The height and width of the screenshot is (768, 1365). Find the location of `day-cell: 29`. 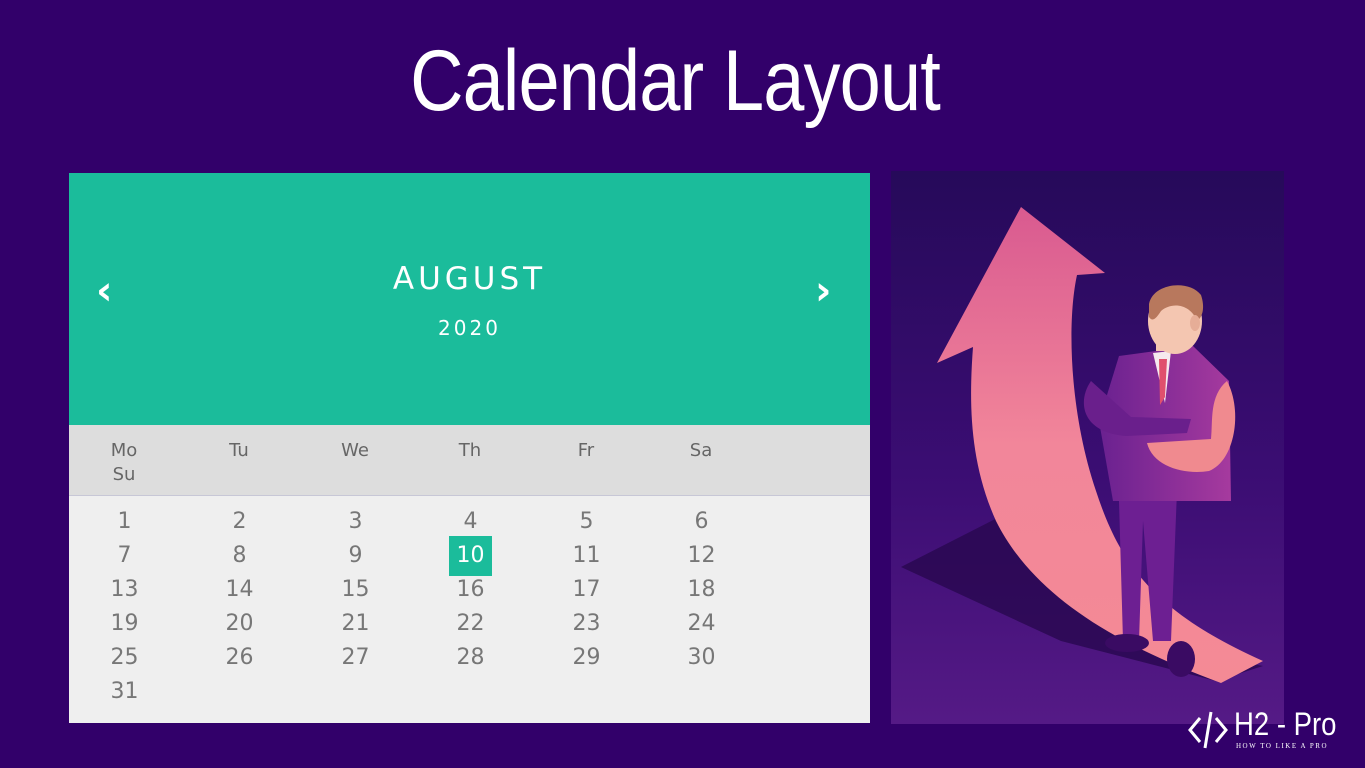

day-cell: 29 is located at coordinates (586, 658).